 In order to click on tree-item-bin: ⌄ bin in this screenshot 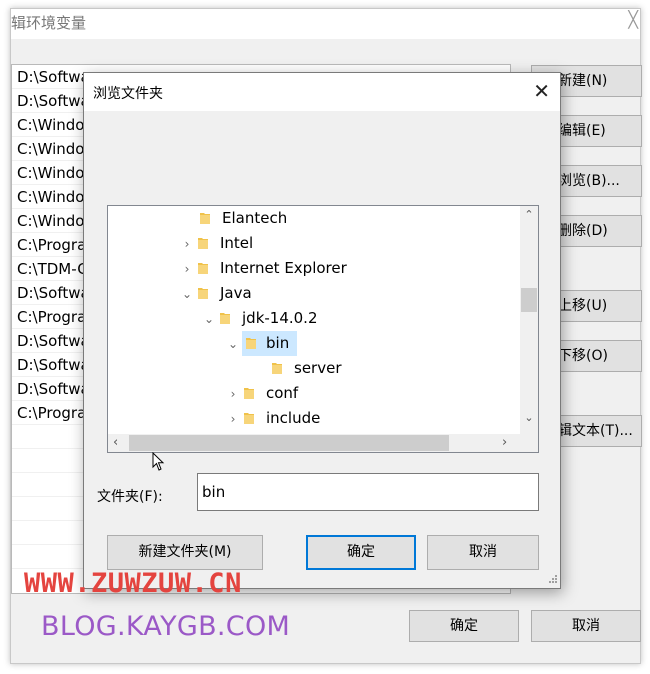, I will do `click(261, 344)`.